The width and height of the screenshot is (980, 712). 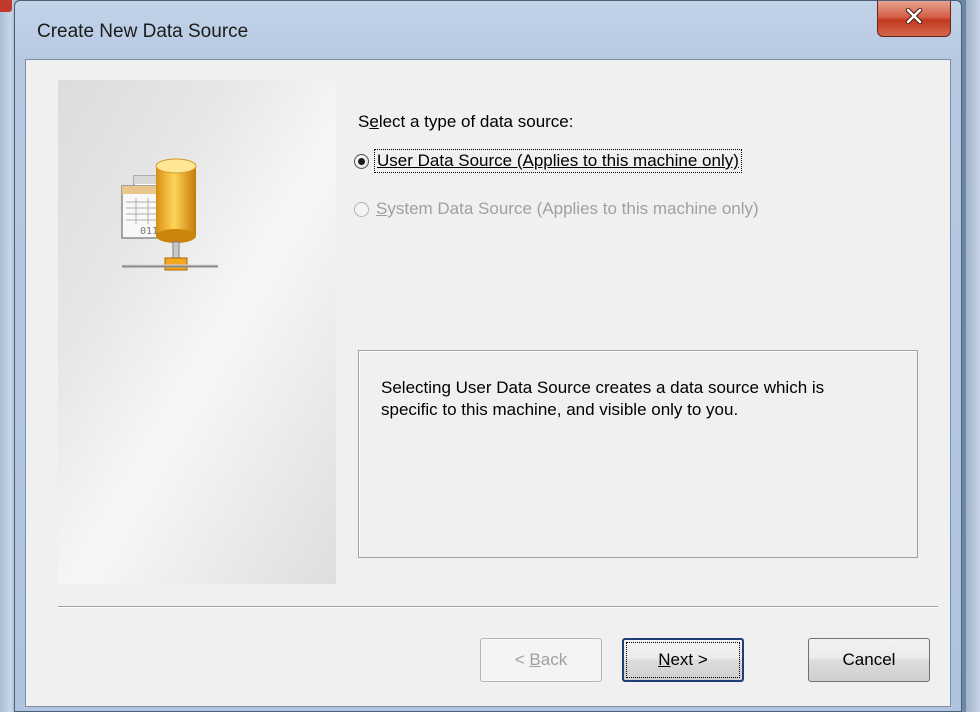 I want to click on focus-rectangle, so click(x=683, y=660).